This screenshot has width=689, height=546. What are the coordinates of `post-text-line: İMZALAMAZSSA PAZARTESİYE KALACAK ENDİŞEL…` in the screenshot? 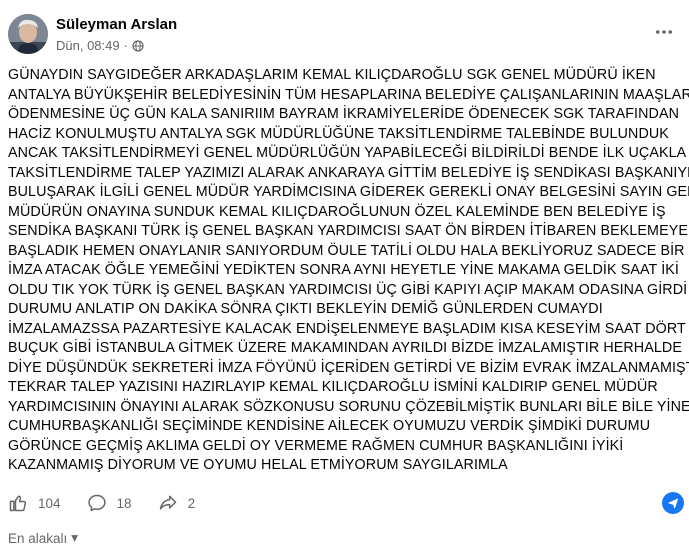 It's located at (347, 328).